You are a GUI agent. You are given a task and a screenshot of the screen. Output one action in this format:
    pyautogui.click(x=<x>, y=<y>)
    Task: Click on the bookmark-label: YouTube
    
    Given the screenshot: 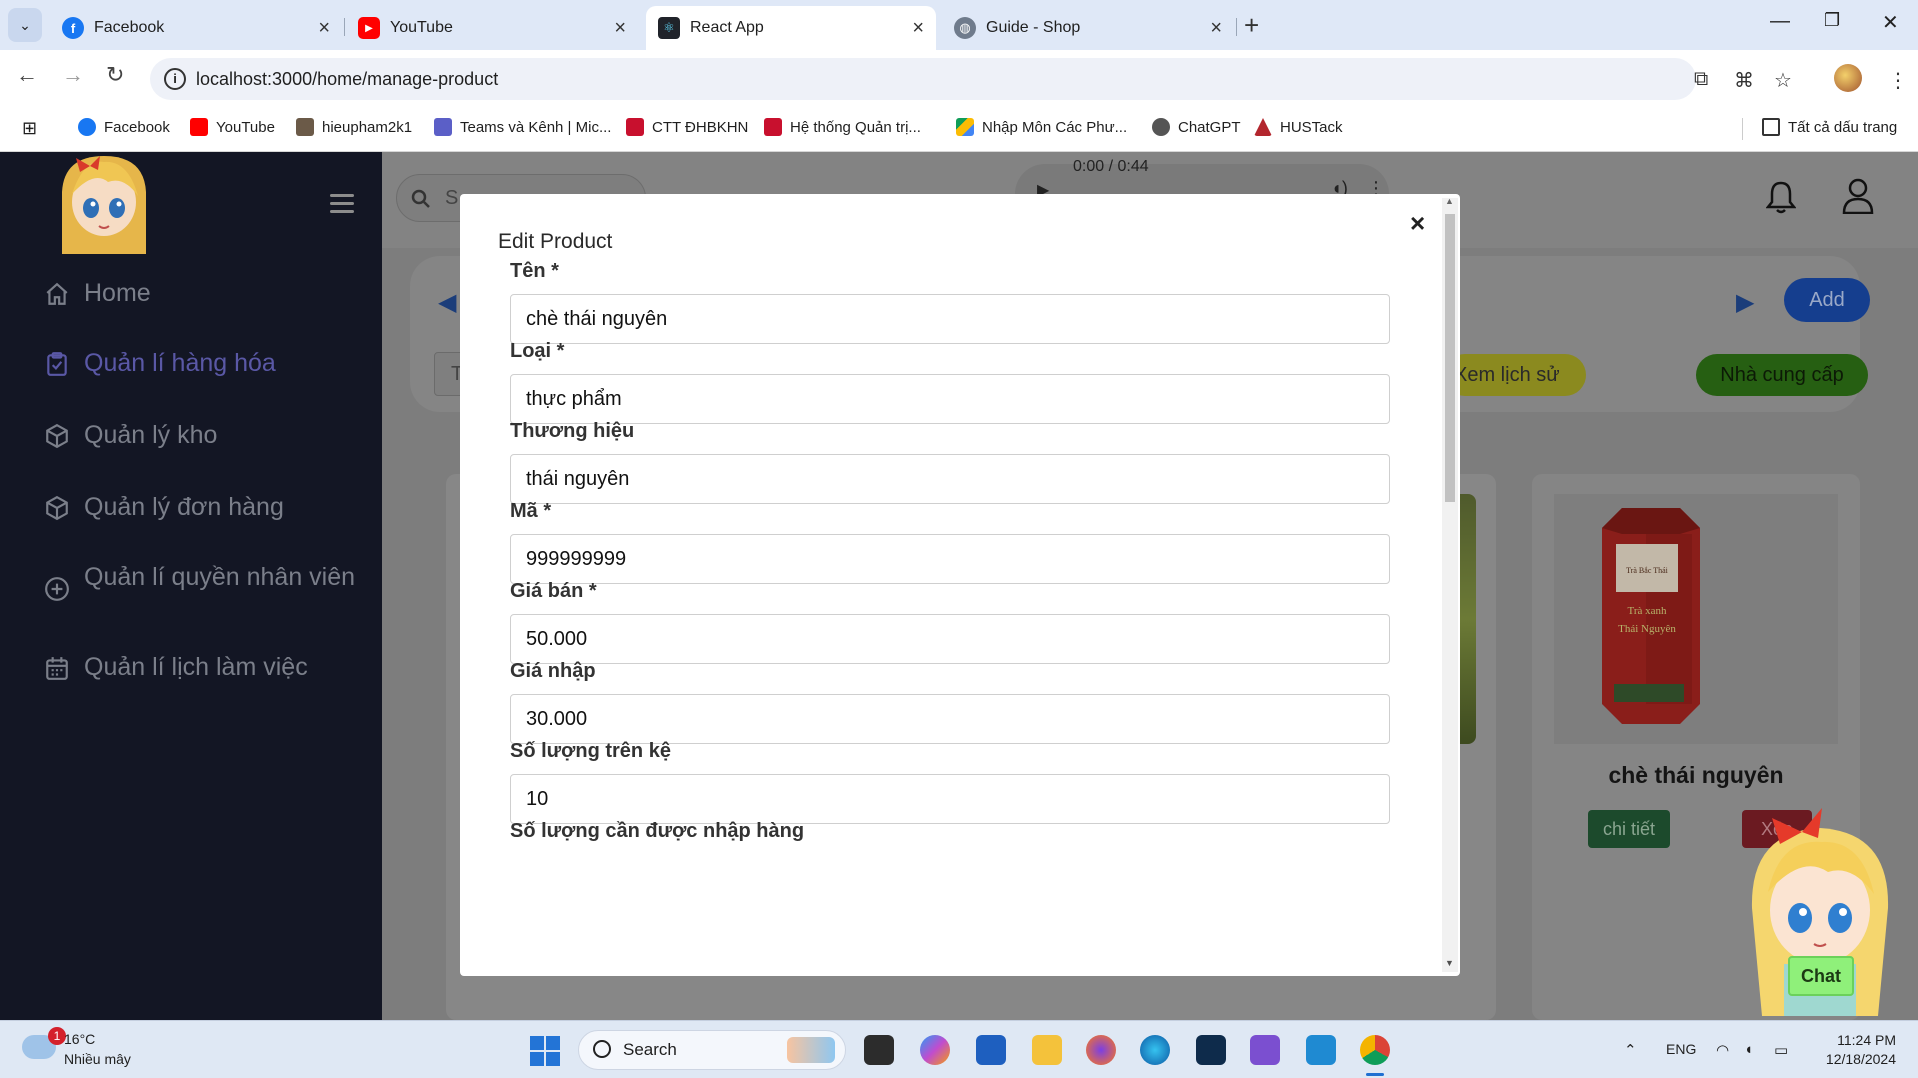 What is the action you would take?
    pyautogui.click(x=245, y=127)
    